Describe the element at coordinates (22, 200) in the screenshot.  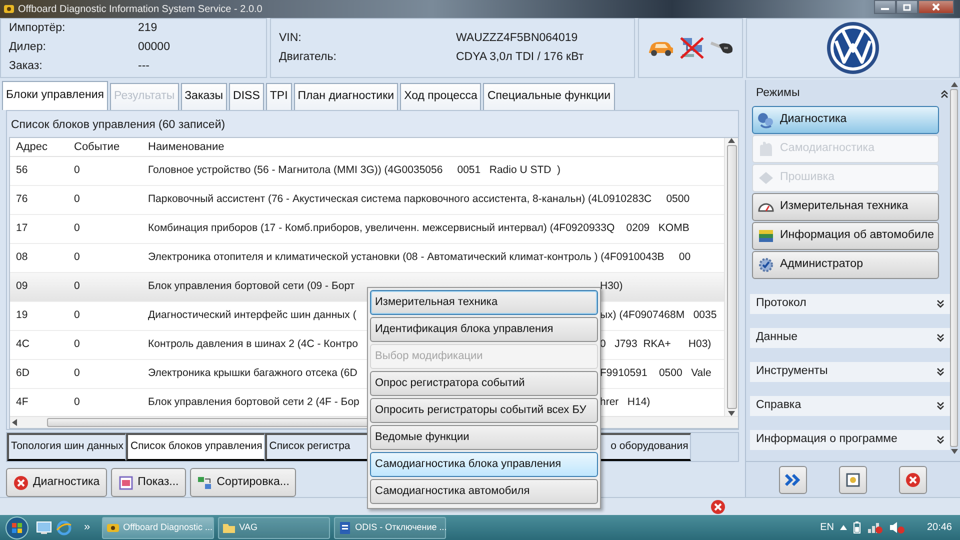
I see `table-cell-text: 76` at that location.